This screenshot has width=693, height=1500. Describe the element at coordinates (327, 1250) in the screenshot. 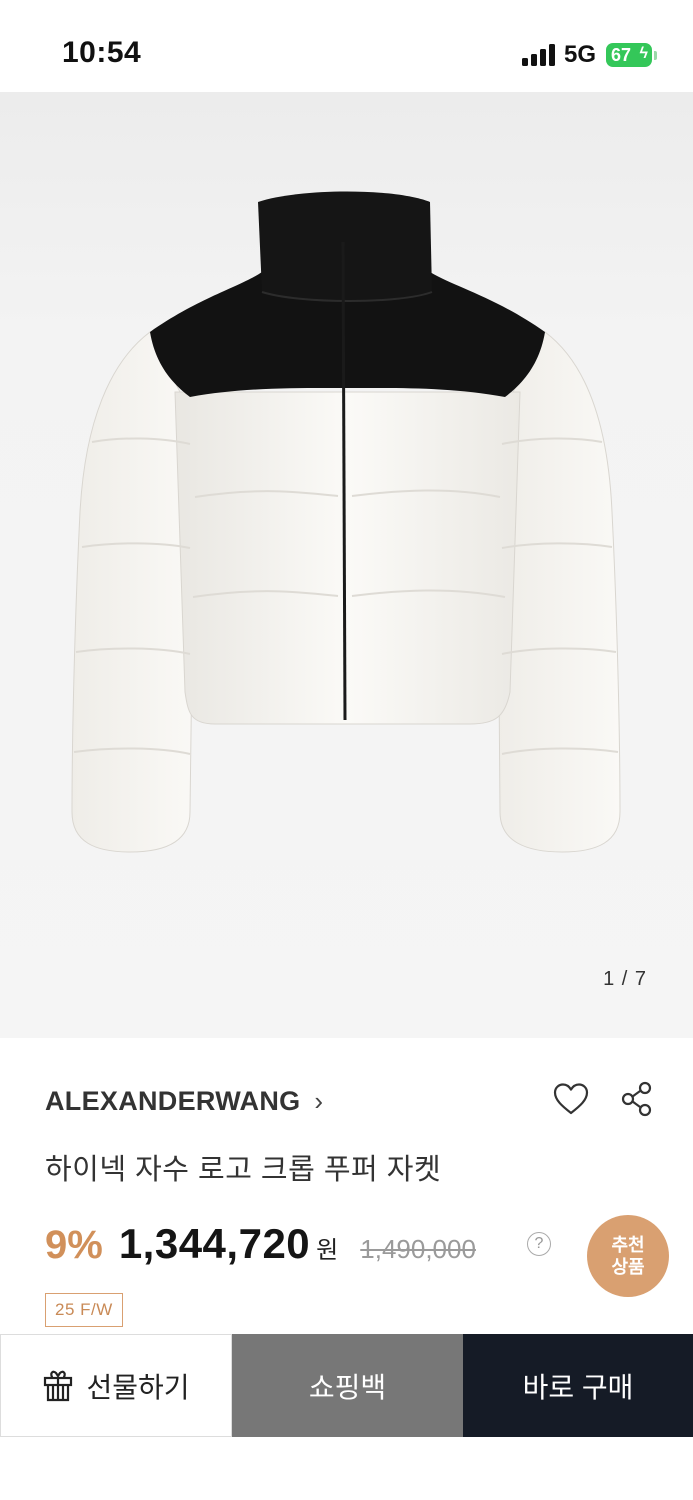

I see `currency-unit: 원` at that location.